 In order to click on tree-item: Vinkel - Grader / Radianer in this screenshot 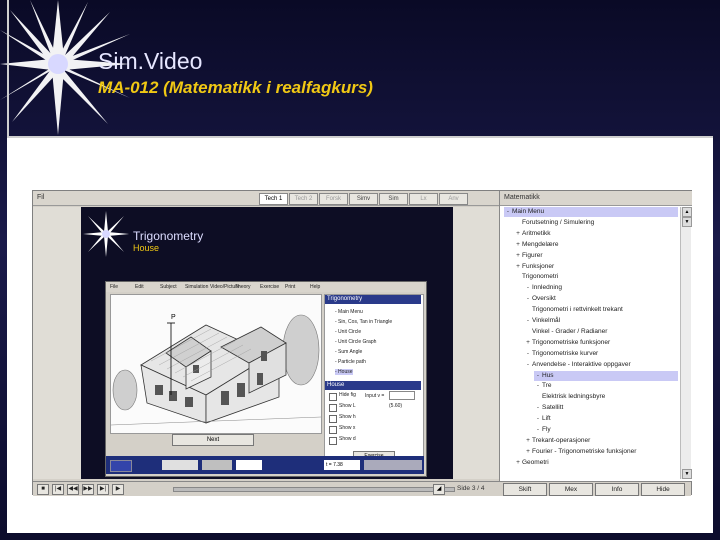, I will do `click(601, 332)`.